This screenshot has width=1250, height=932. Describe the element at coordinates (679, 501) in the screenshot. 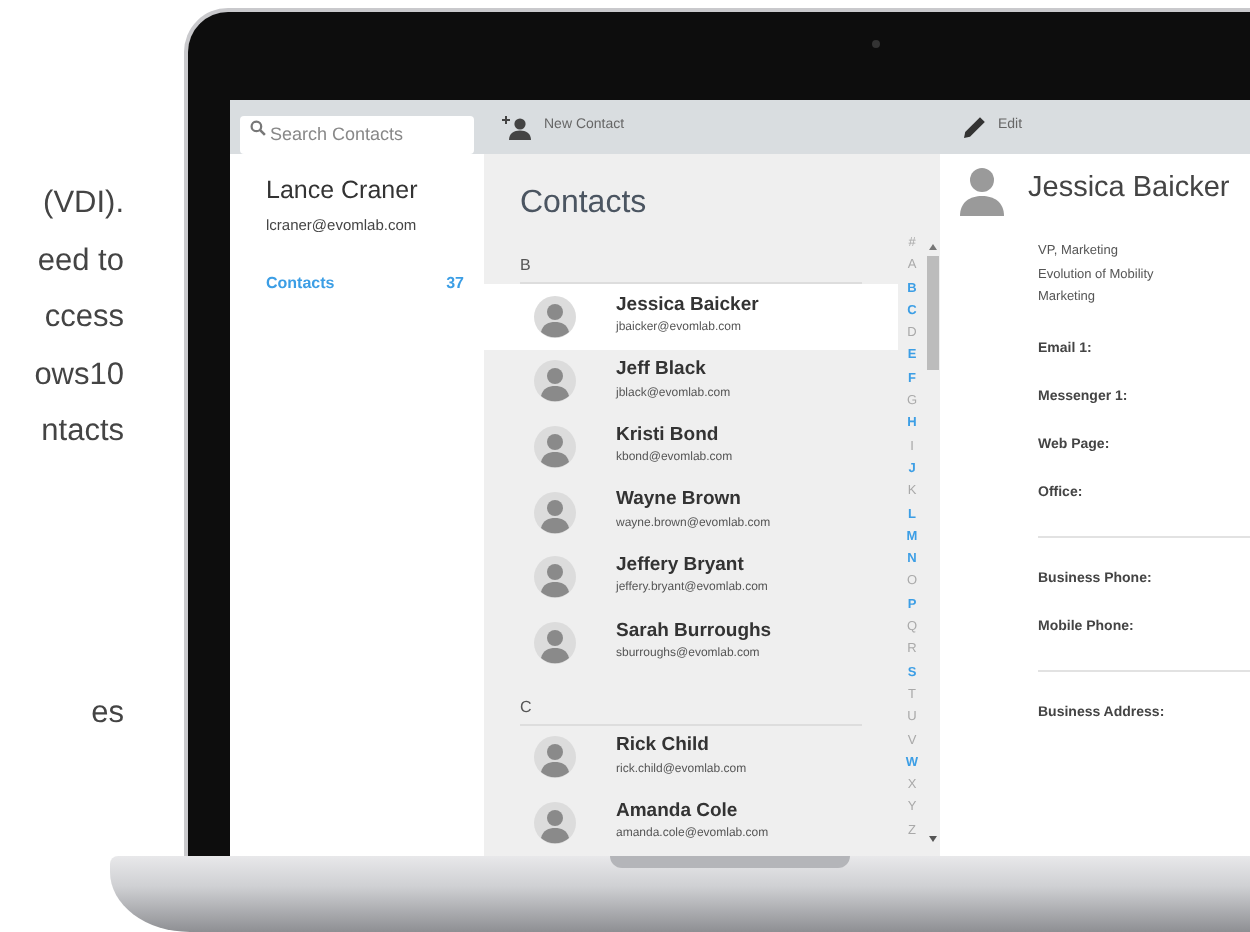

I see `contact-name: Wayne Brown` at that location.